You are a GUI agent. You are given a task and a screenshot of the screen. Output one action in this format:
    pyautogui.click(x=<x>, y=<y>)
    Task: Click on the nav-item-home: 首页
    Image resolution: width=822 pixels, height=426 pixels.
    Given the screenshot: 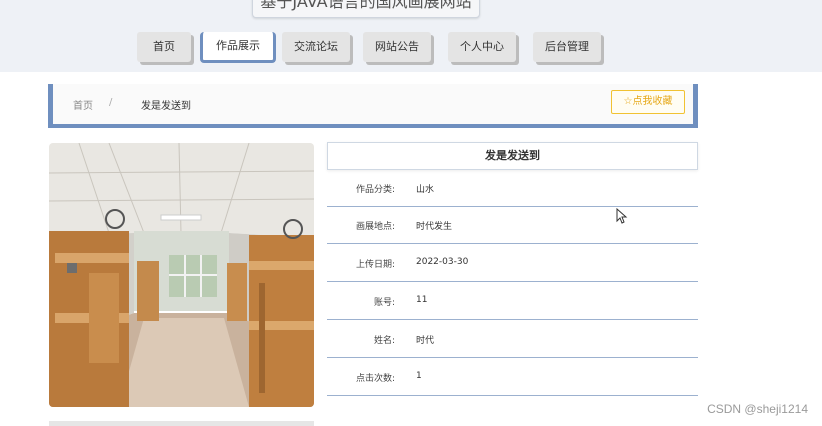 What is the action you would take?
    pyautogui.click(x=164, y=47)
    